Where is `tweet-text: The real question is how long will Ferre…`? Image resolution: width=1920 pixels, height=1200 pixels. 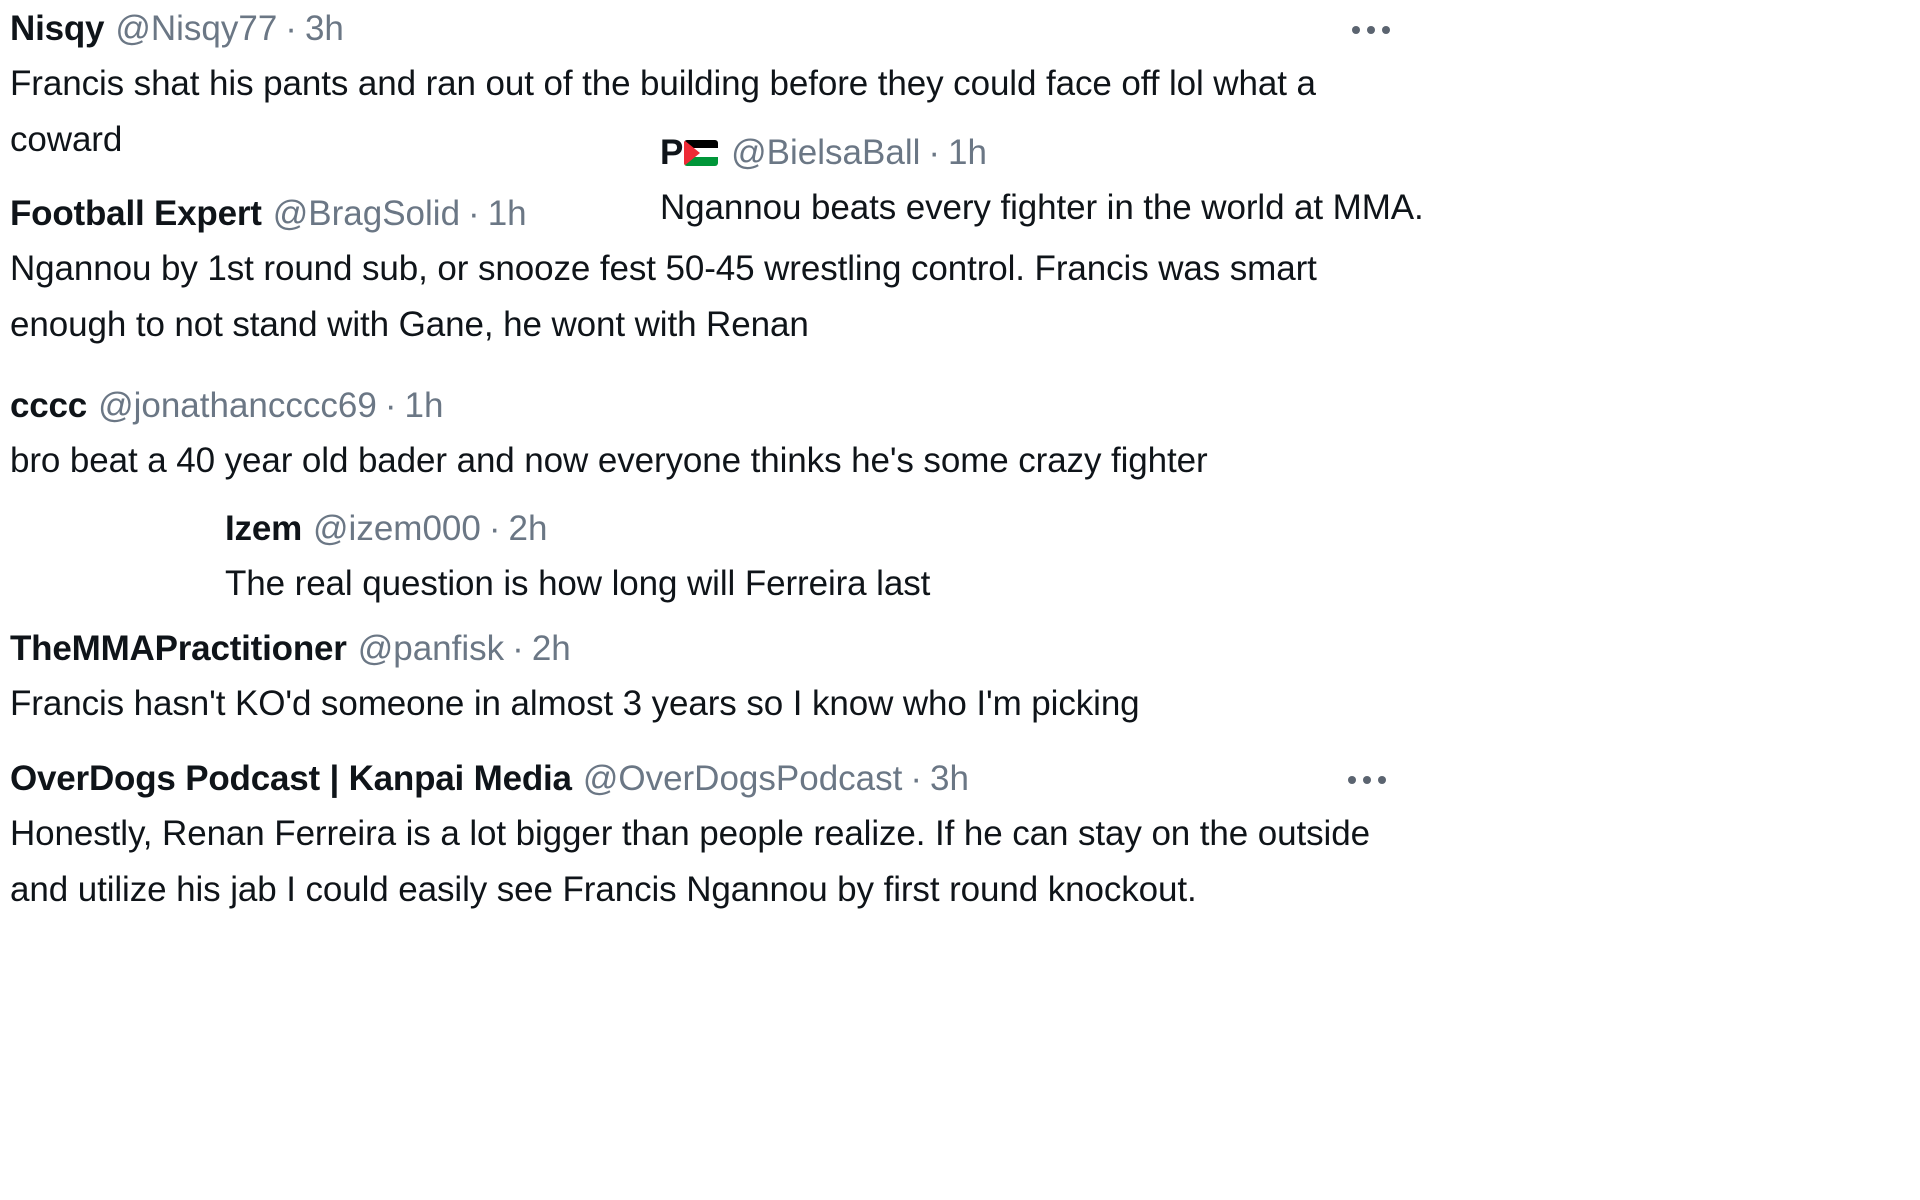 tweet-text: The real question is how long will Ferre… is located at coordinates (578, 584).